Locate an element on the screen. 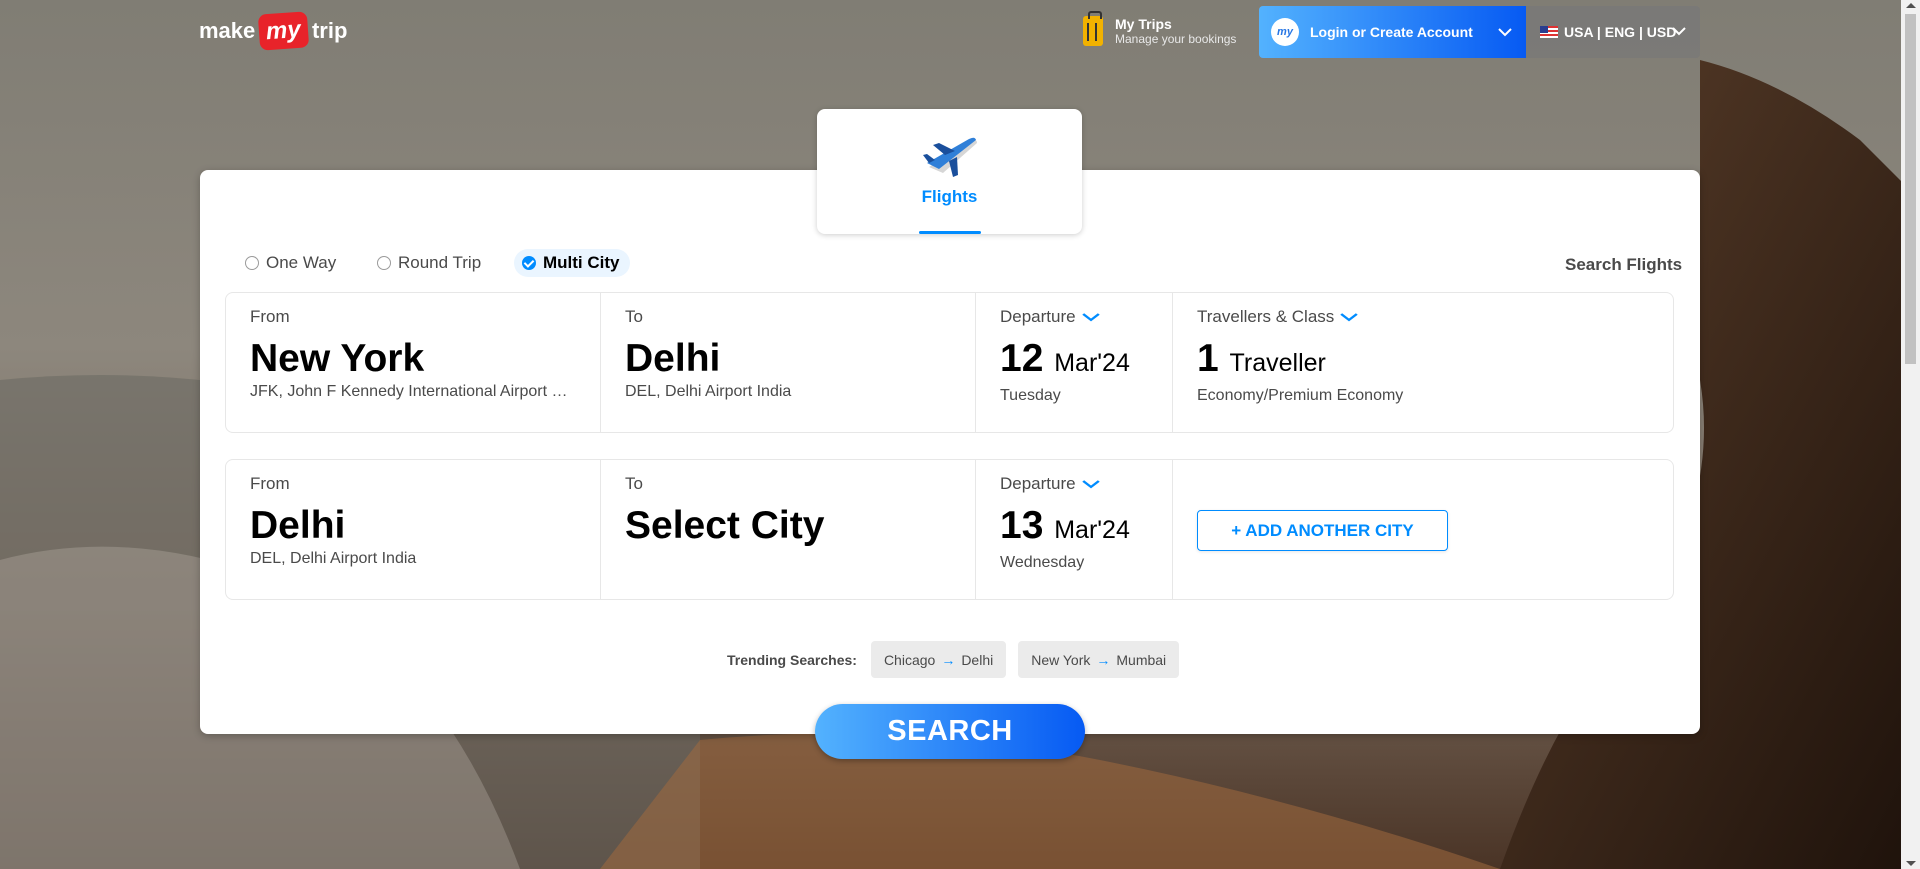  travellers-word: Traveller is located at coordinates (1277, 363).